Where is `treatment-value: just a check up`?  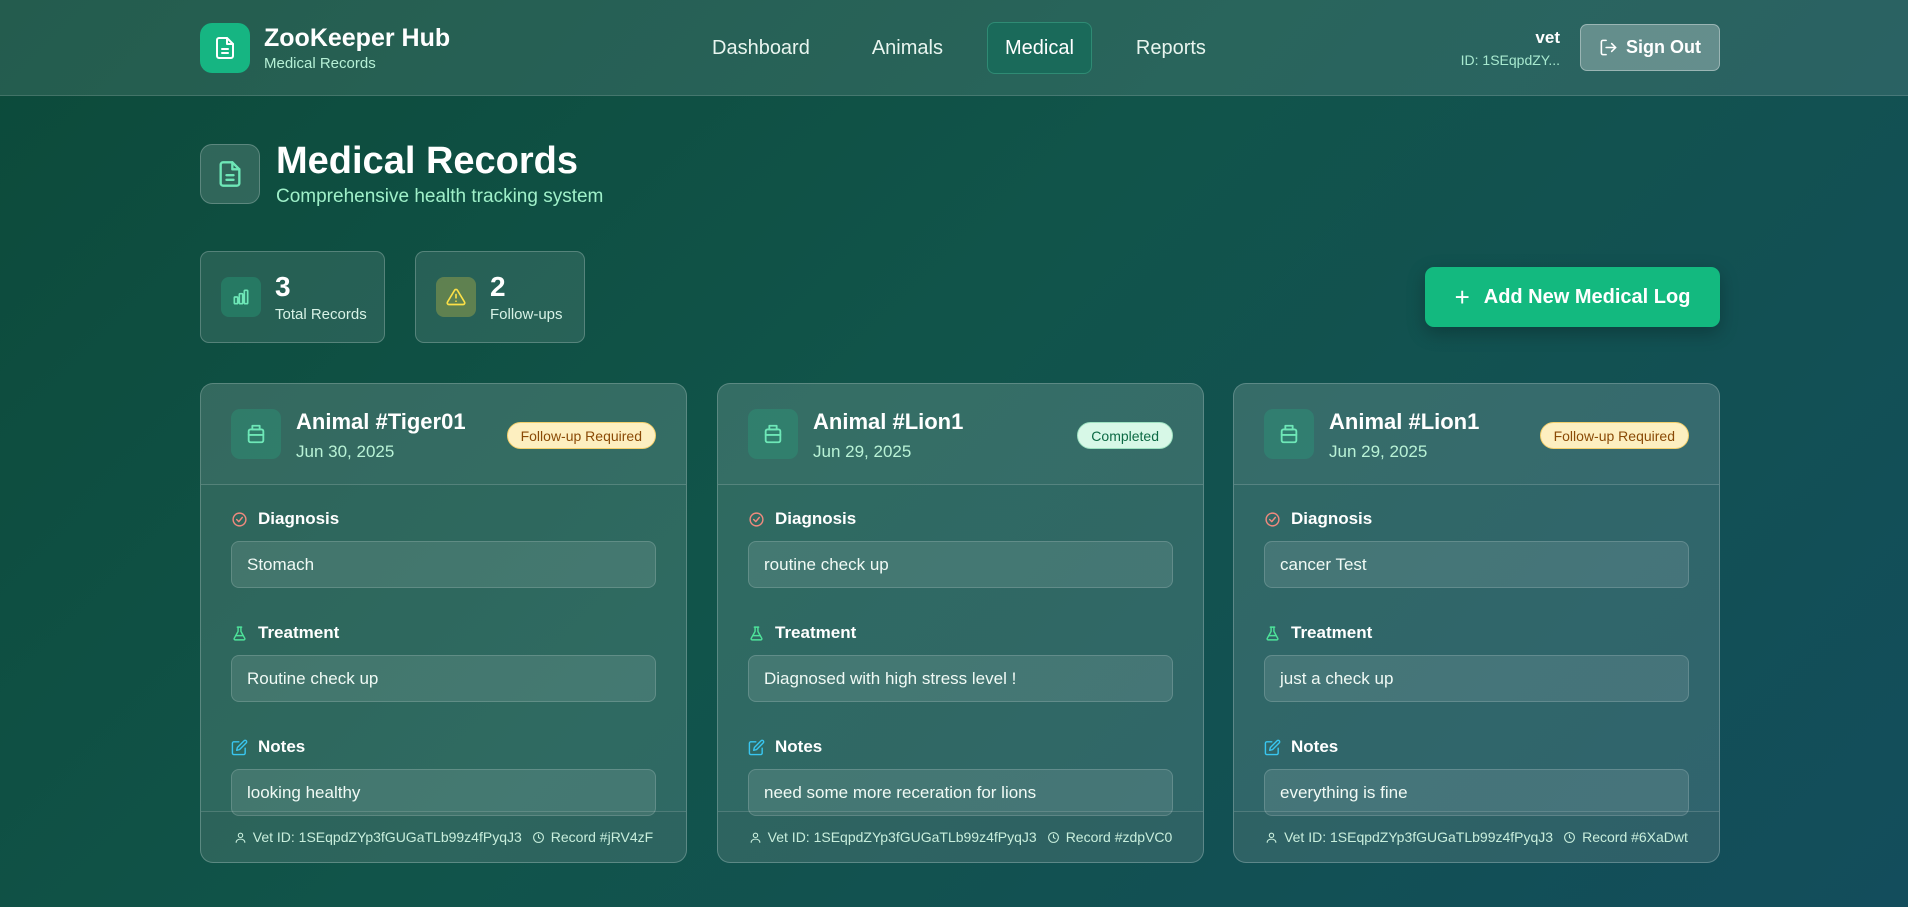 treatment-value: just a check up is located at coordinates (1476, 678).